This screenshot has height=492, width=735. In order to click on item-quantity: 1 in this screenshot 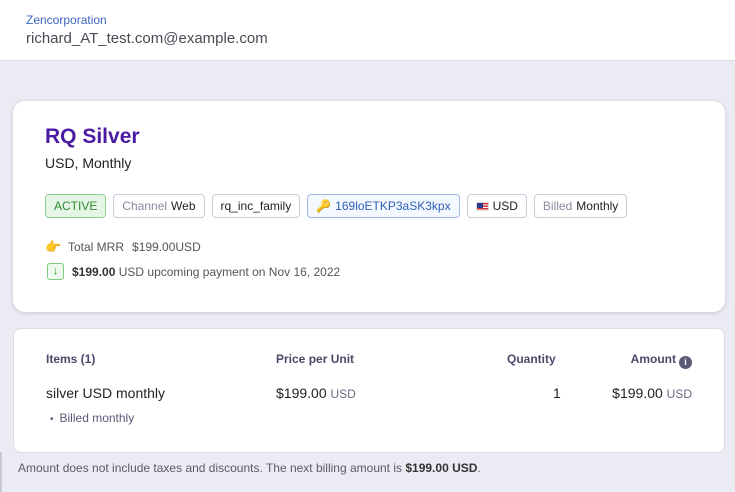, I will do `click(557, 393)`.